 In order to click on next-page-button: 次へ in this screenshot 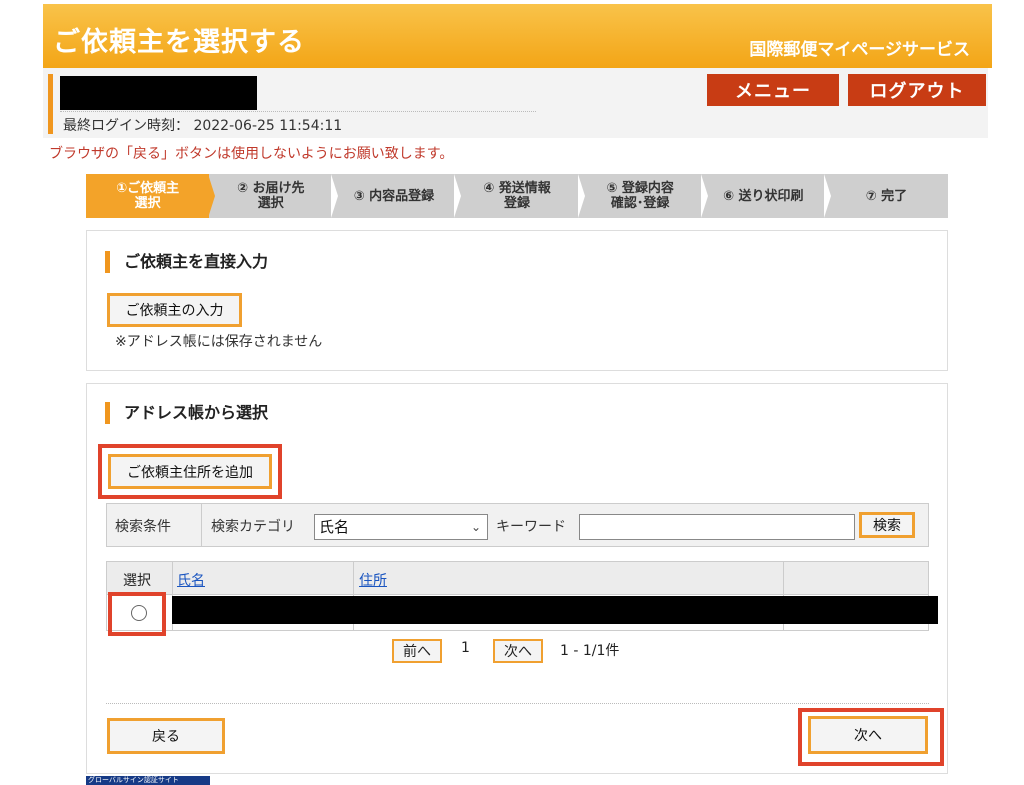, I will do `click(518, 651)`.